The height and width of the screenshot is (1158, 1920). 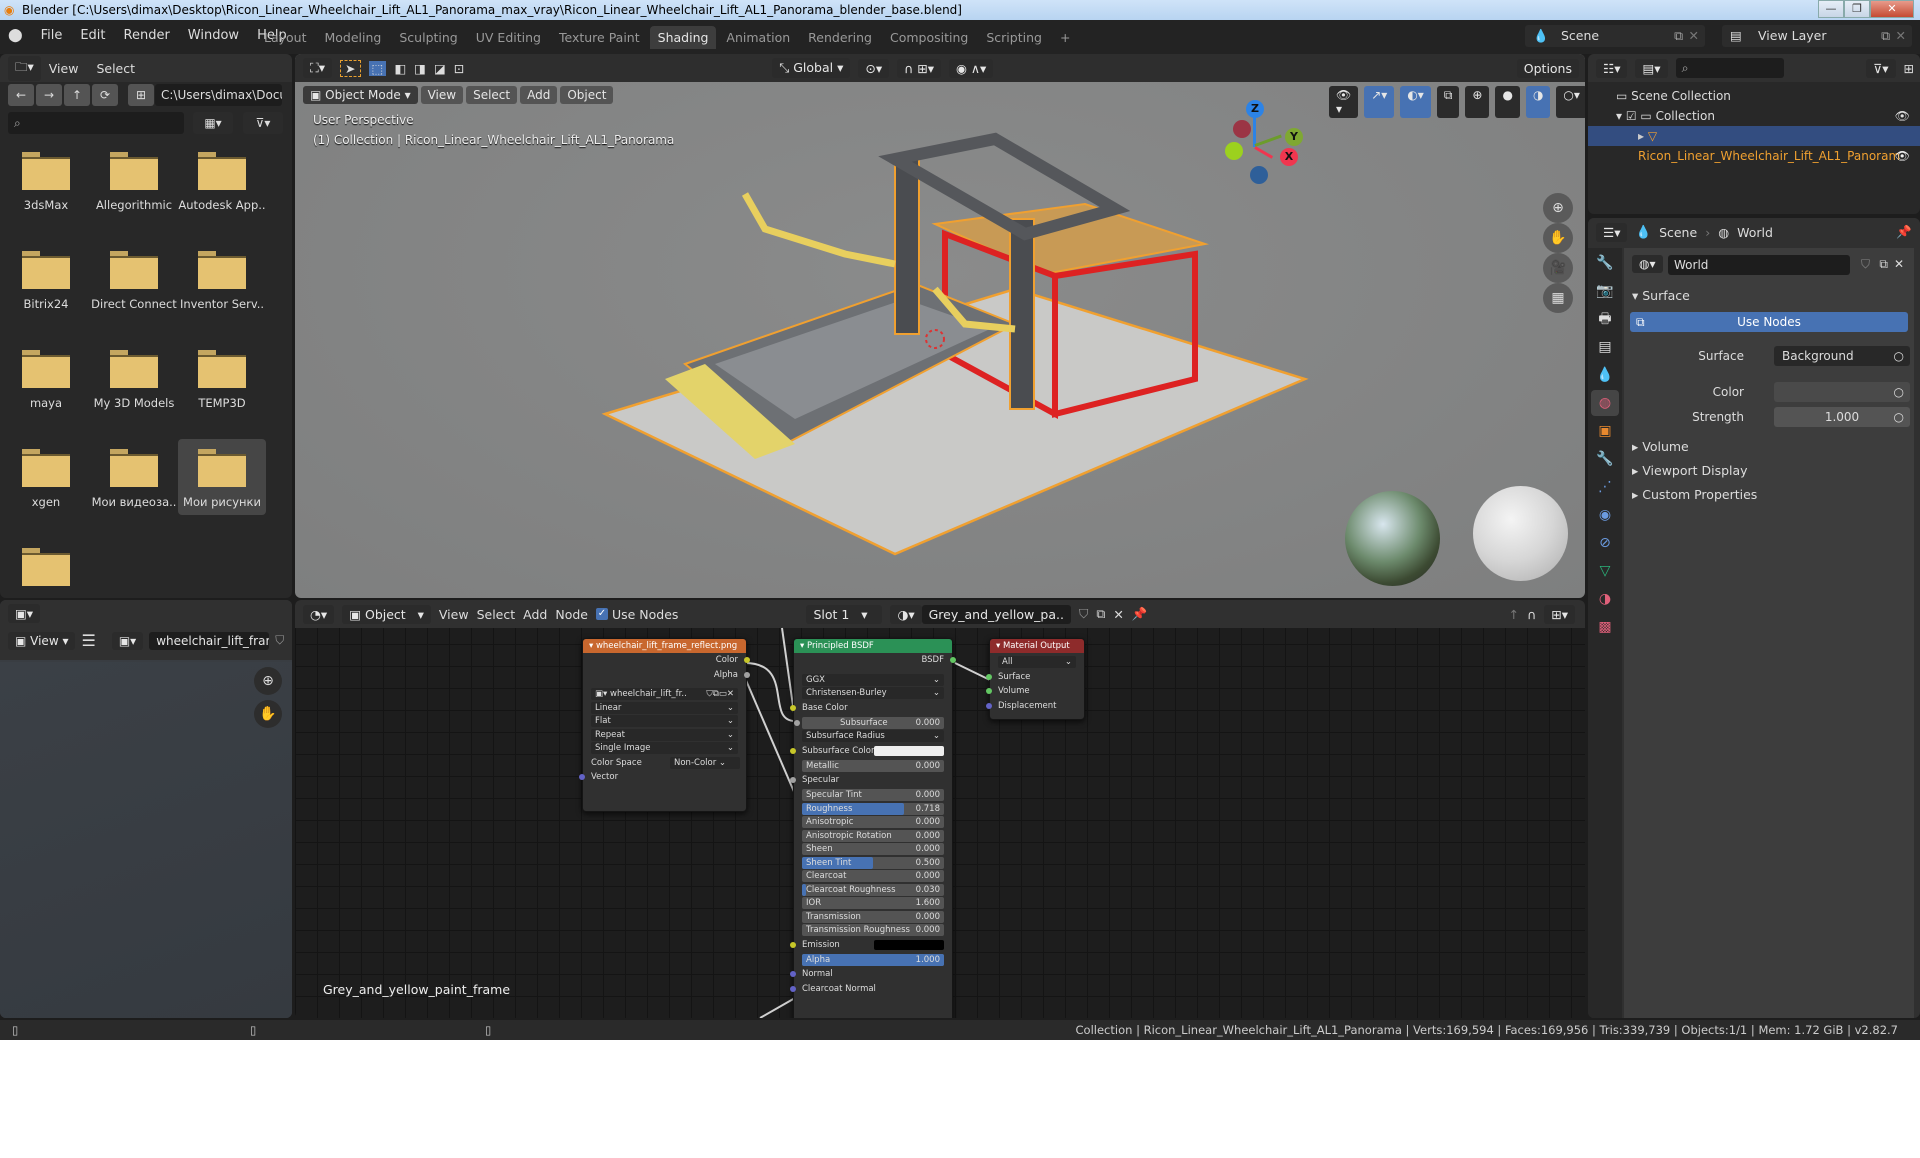 What do you see at coordinates (1255, 109) in the screenshot?
I see `gizmo-z-axis: Z` at bounding box center [1255, 109].